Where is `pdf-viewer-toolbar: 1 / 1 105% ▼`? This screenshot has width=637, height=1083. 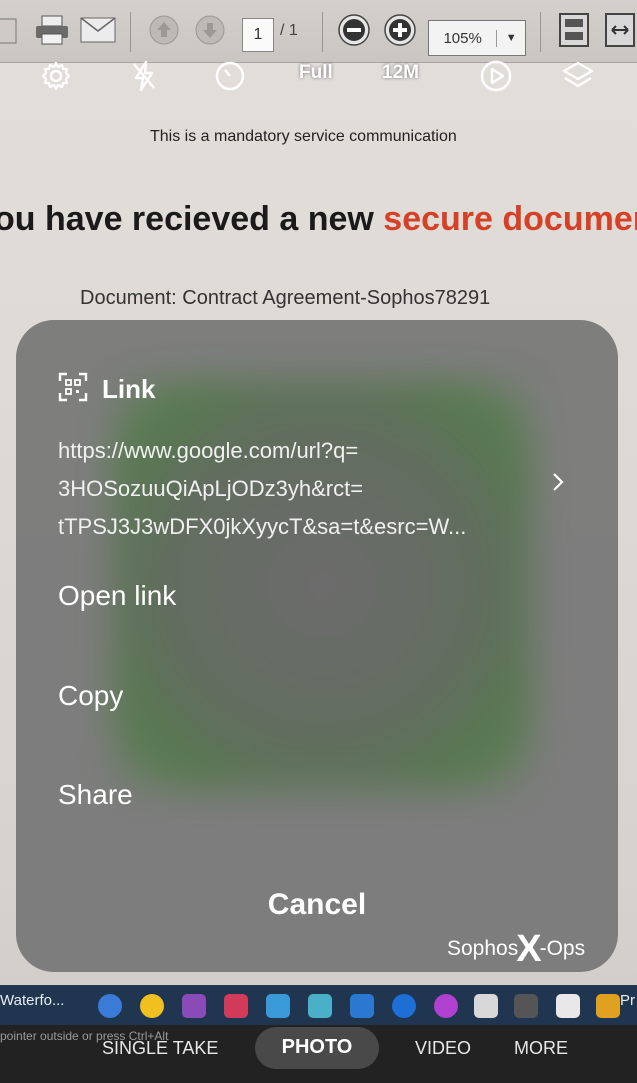 pdf-viewer-toolbar: 1 / 1 105% ▼ is located at coordinates (318, 31).